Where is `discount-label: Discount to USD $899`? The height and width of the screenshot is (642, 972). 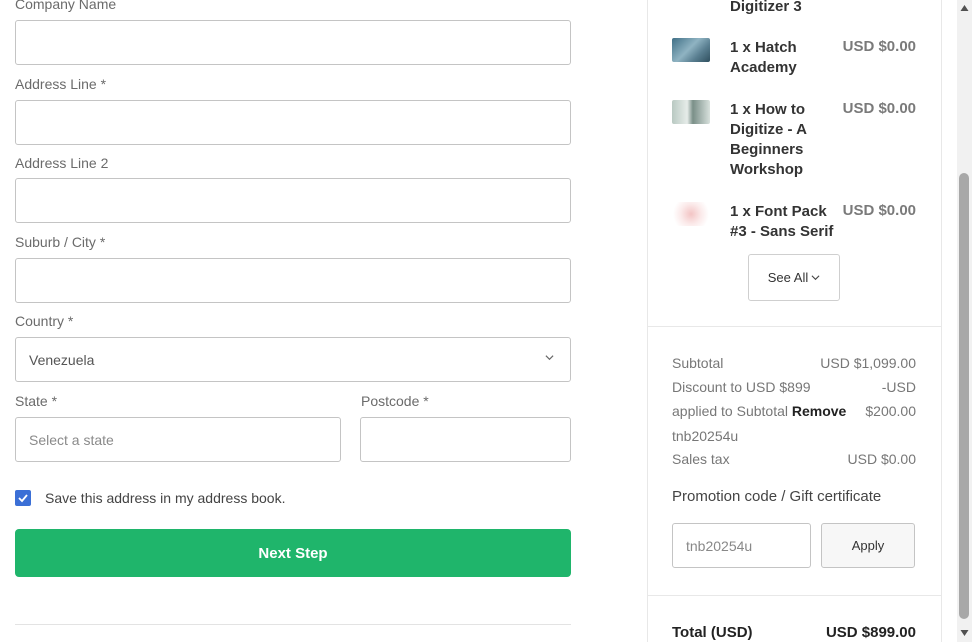 discount-label: Discount to USD $899 is located at coordinates (741, 387).